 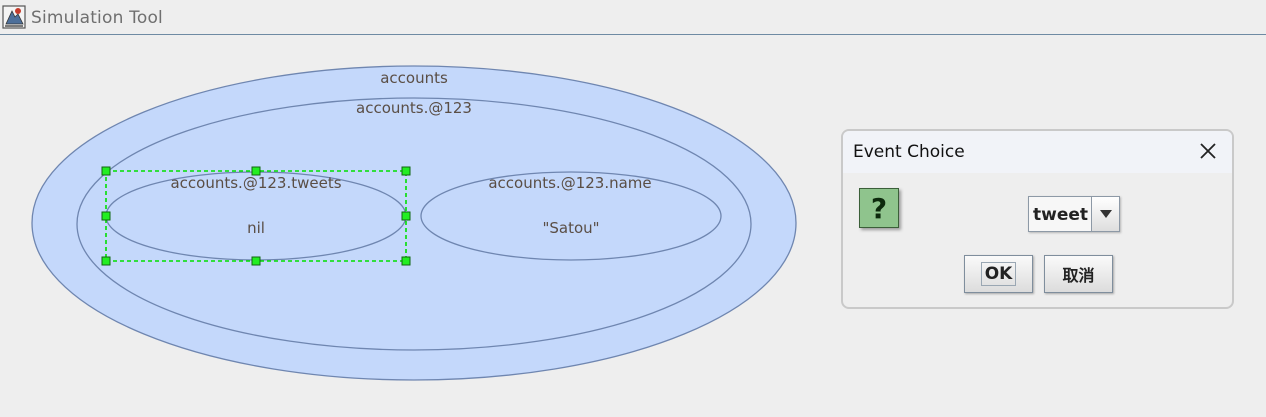 What do you see at coordinates (633, 17) in the screenshot?
I see `window-titlebar: Simulation Tool` at bounding box center [633, 17].